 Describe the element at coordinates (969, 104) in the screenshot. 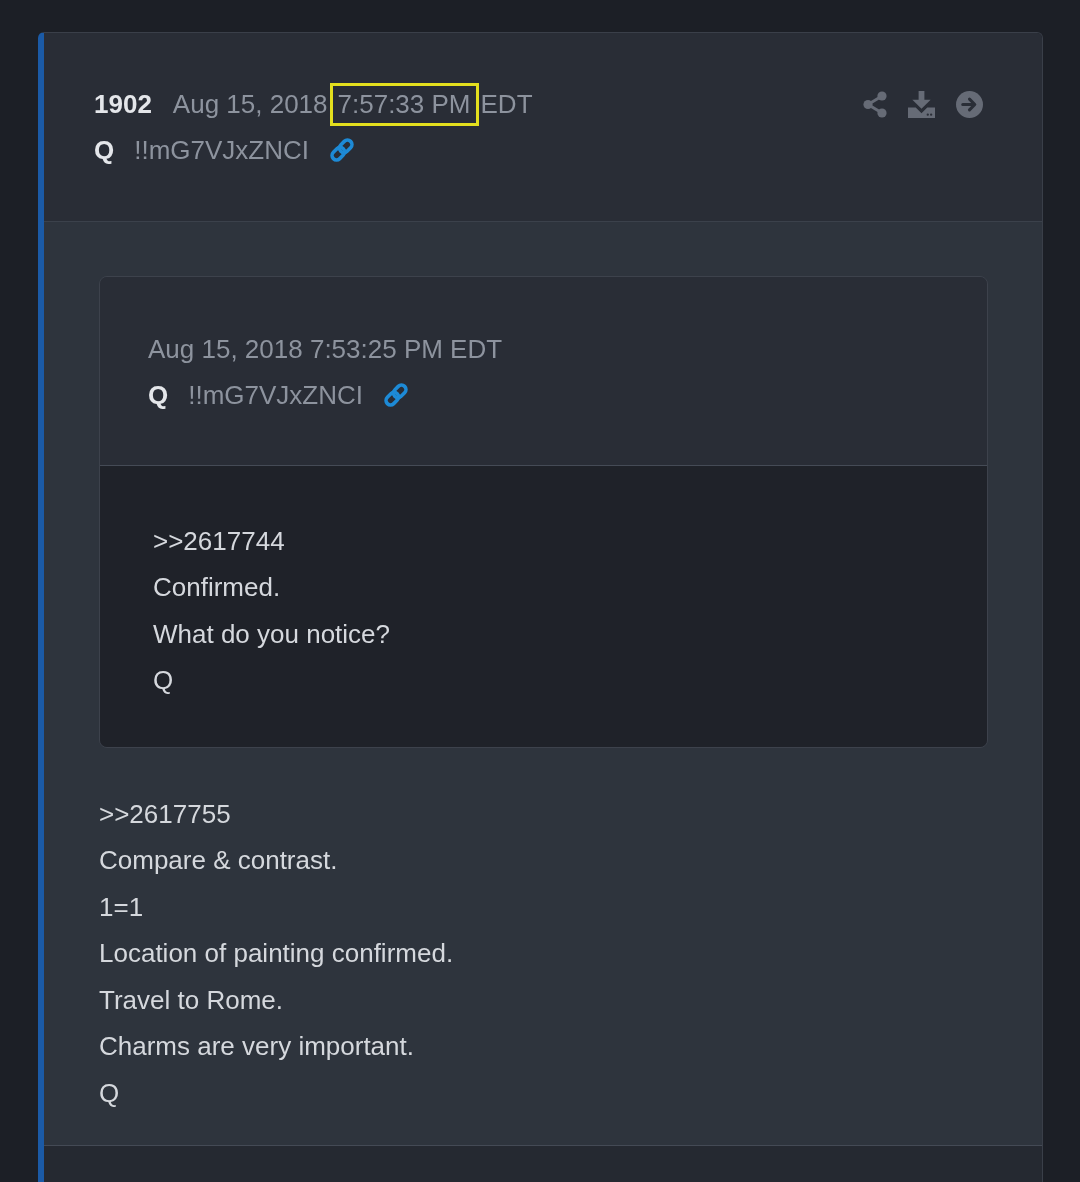

I see `arrow-circle-icon` at that location.